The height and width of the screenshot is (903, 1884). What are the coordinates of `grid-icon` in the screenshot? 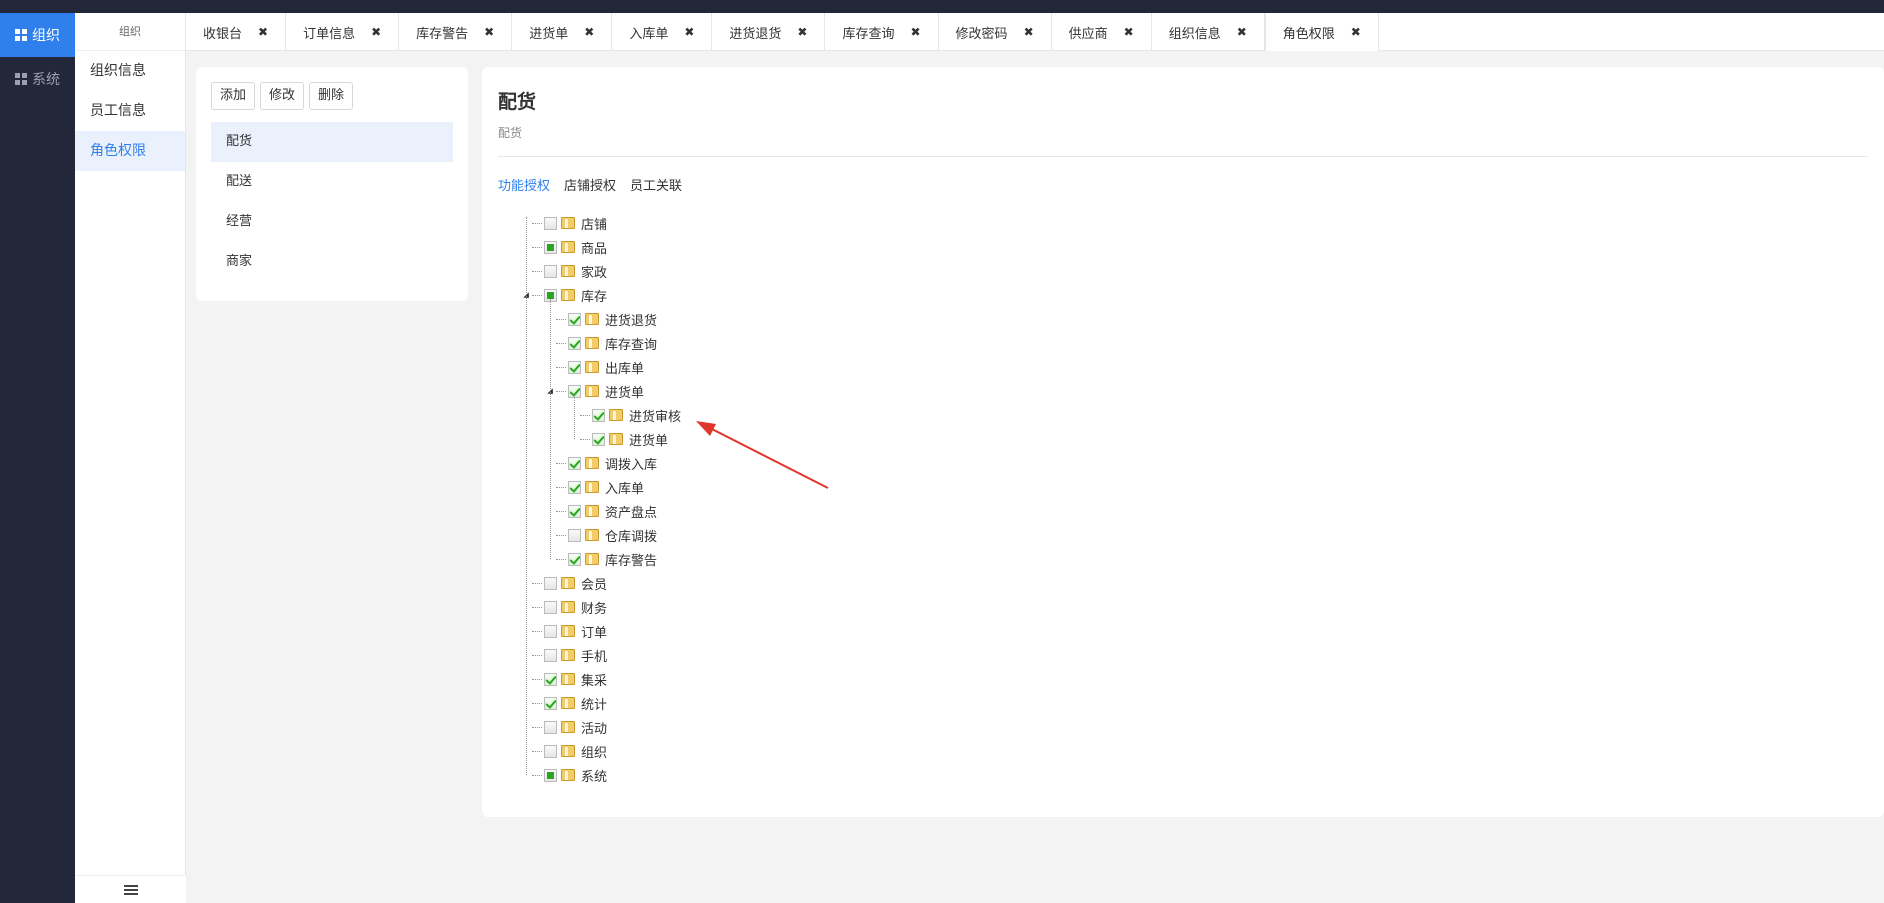 It's located at (21, 79).